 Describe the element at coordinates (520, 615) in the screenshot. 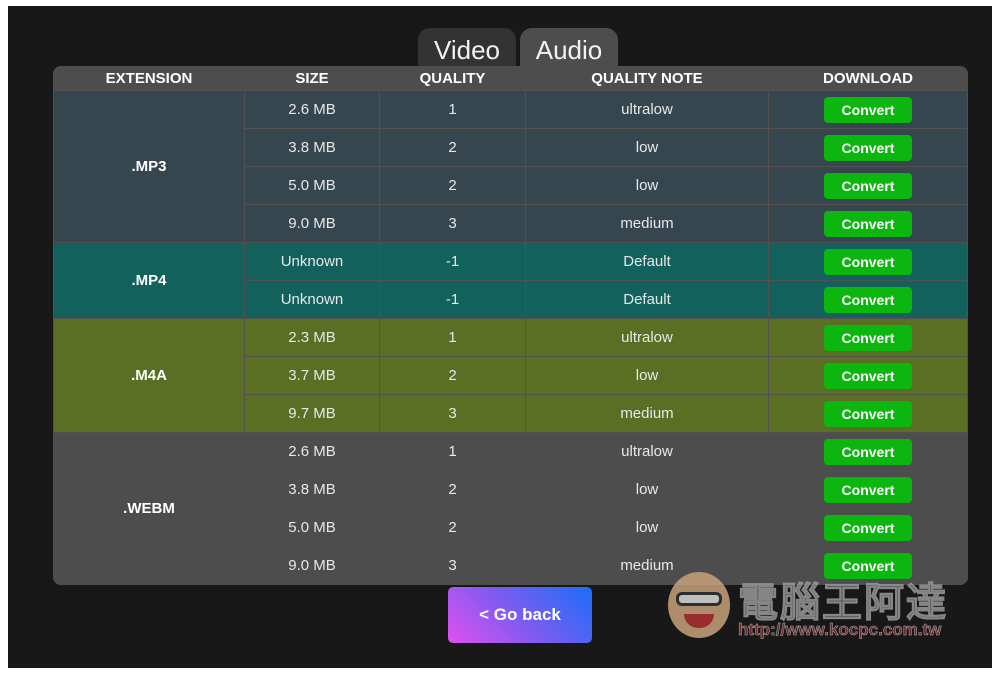

I see `go-back-button: < Go back` at that location.